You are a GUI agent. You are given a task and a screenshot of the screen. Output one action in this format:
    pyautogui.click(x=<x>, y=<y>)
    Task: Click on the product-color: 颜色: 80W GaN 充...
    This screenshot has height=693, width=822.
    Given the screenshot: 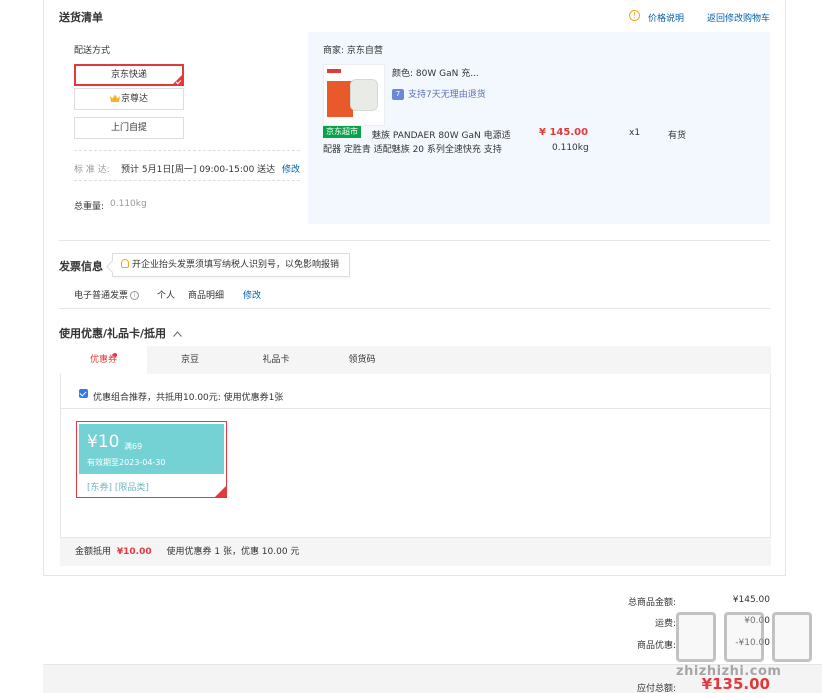 What is the action you would take?
    pyautogui.click(x=435, y=74)
    